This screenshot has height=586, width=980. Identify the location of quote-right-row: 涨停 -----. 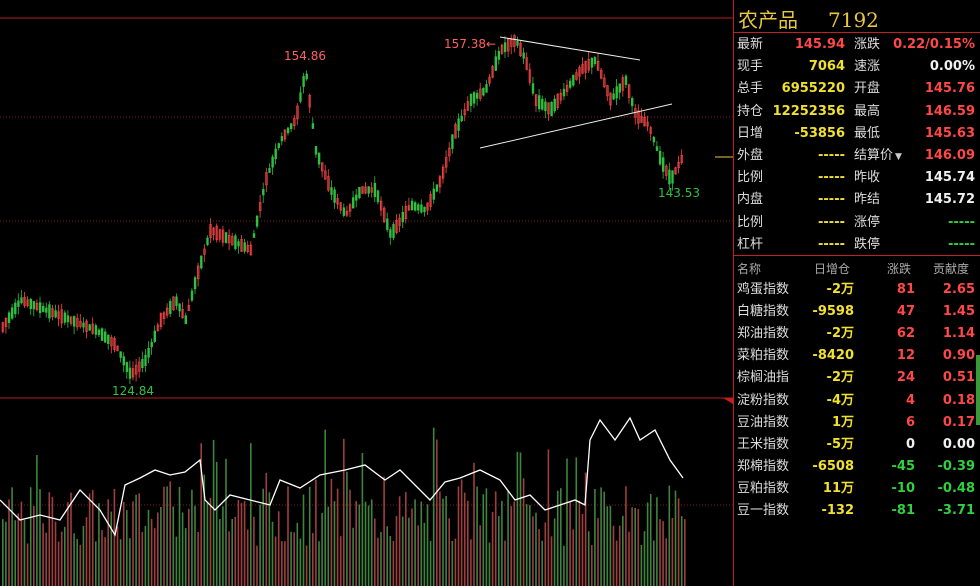
(914, 223).